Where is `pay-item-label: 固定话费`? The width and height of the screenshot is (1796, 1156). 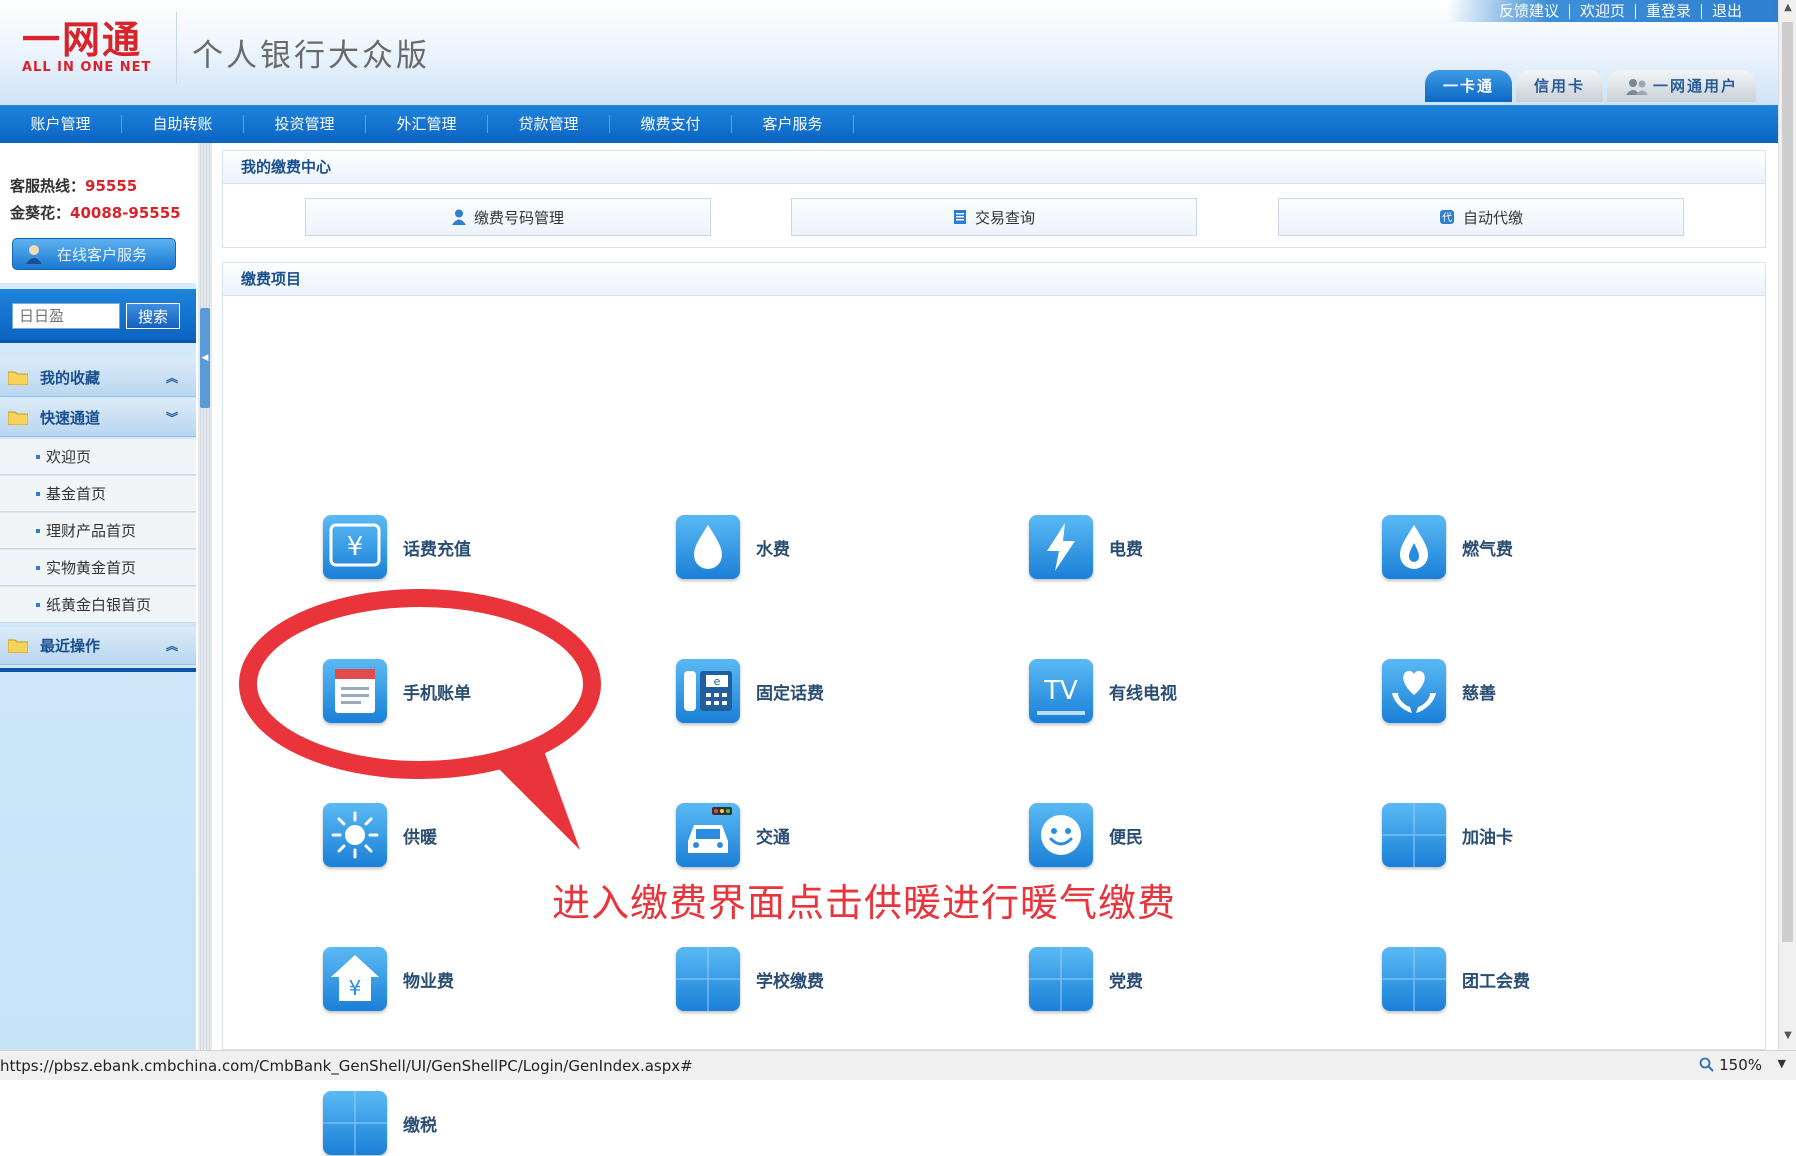 pay-item-label: 固定话费 is located at coordinates (790, 693).